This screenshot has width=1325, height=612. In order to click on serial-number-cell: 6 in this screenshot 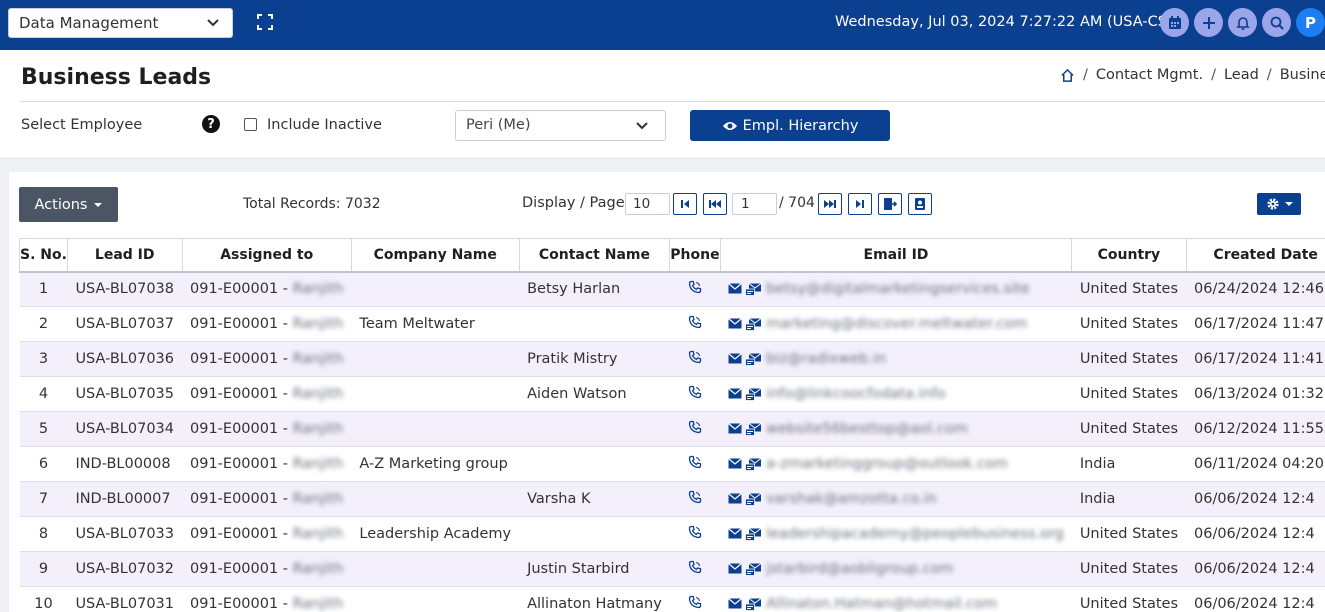, I will do `click(43, 464)`.